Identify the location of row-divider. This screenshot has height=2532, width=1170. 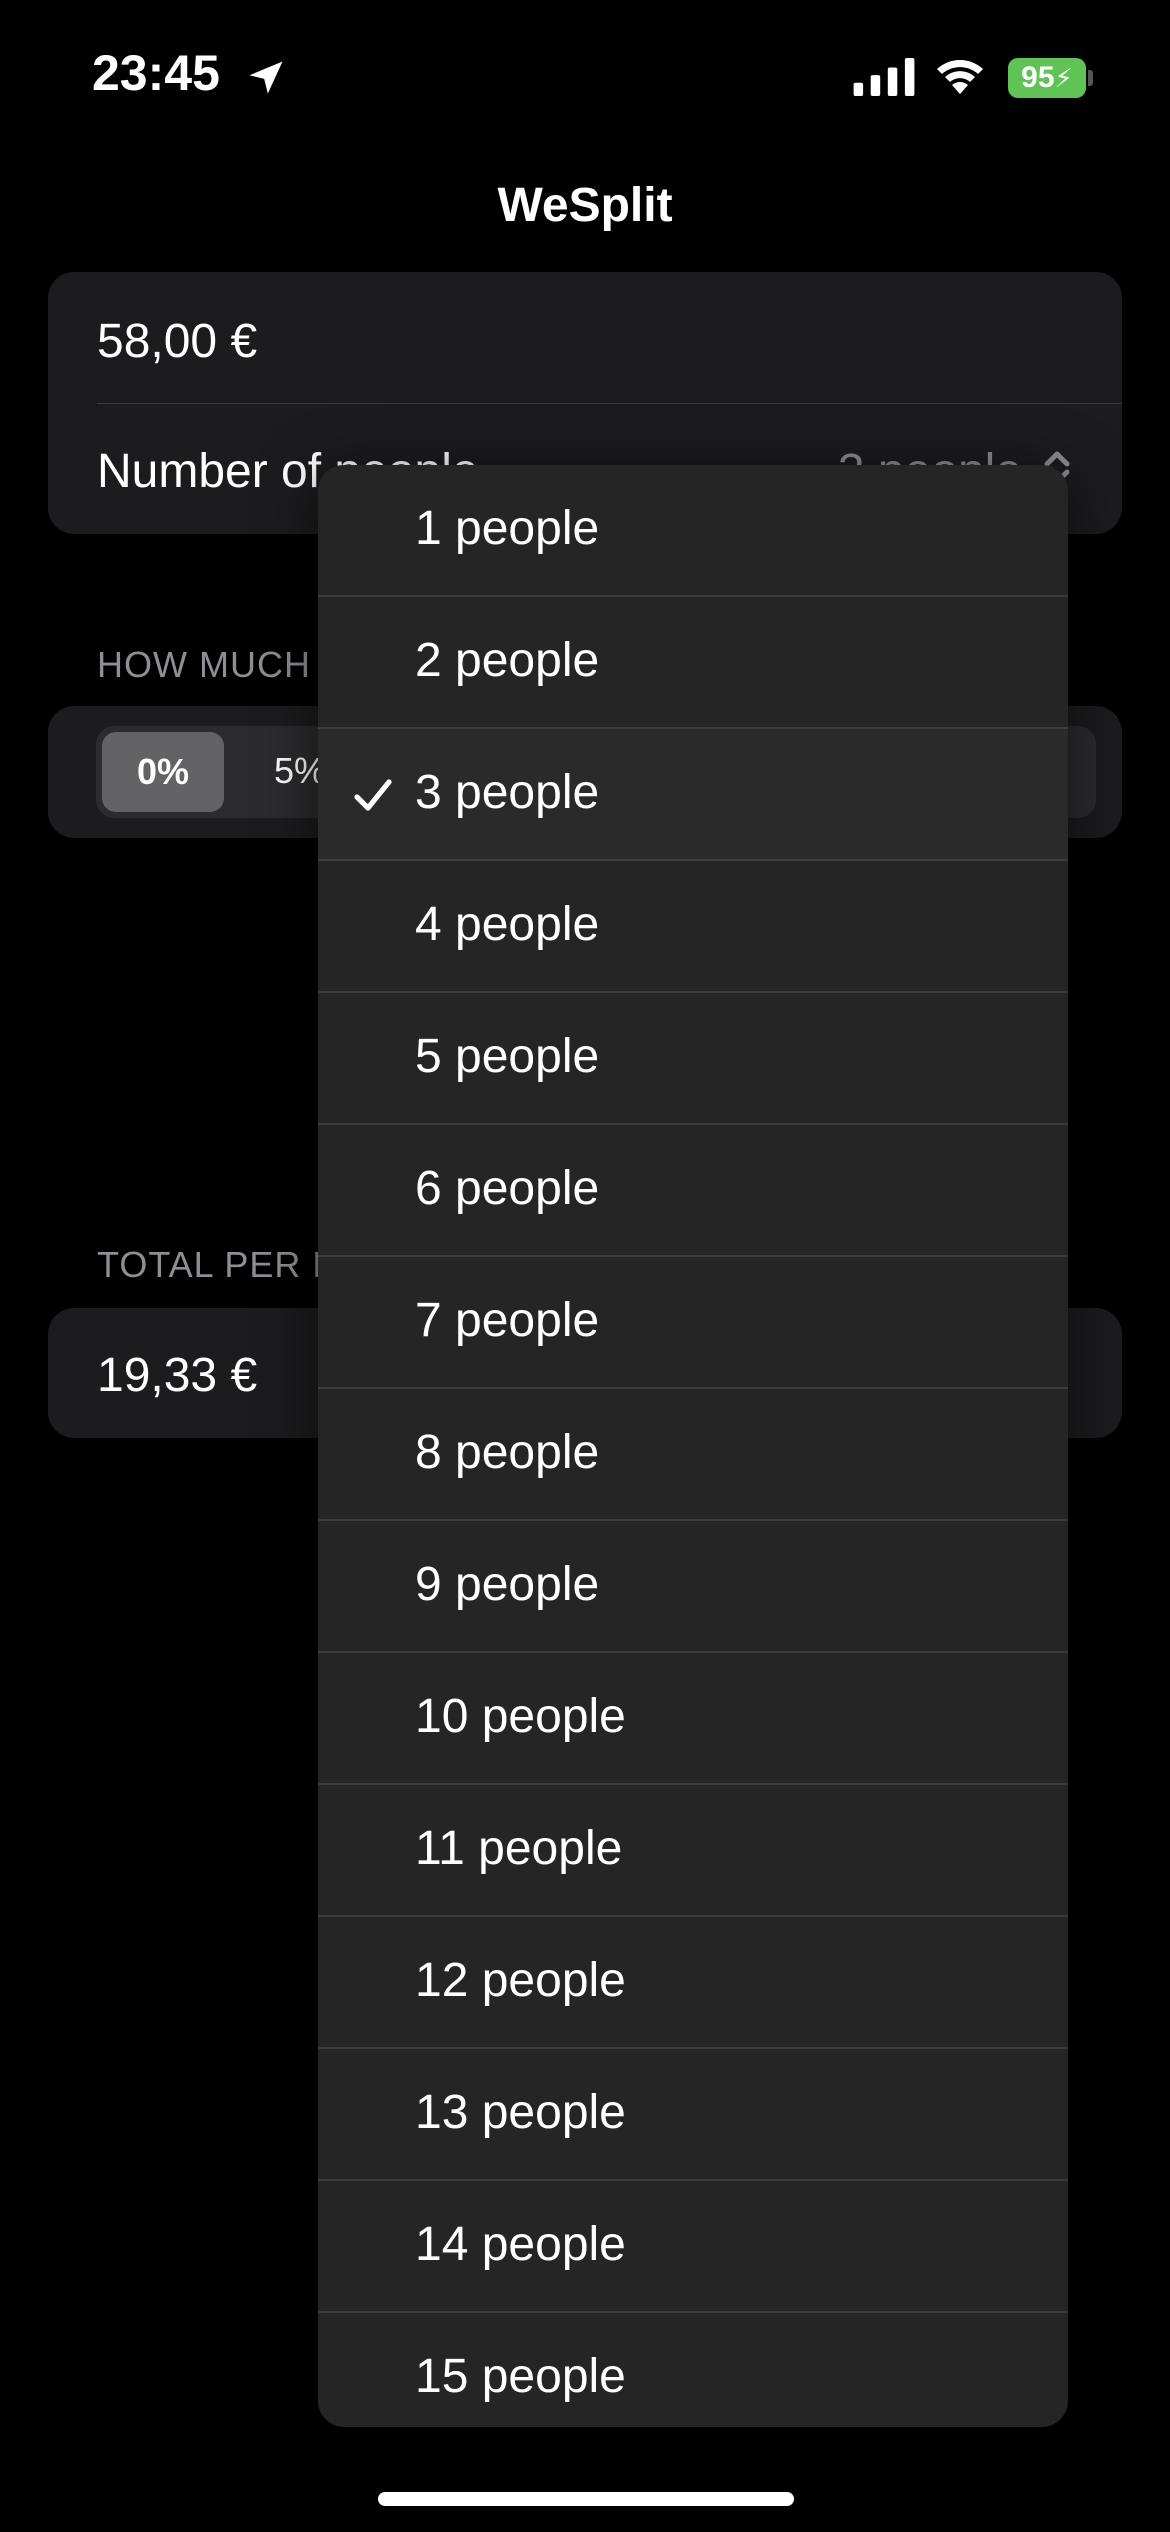
(609, 403).